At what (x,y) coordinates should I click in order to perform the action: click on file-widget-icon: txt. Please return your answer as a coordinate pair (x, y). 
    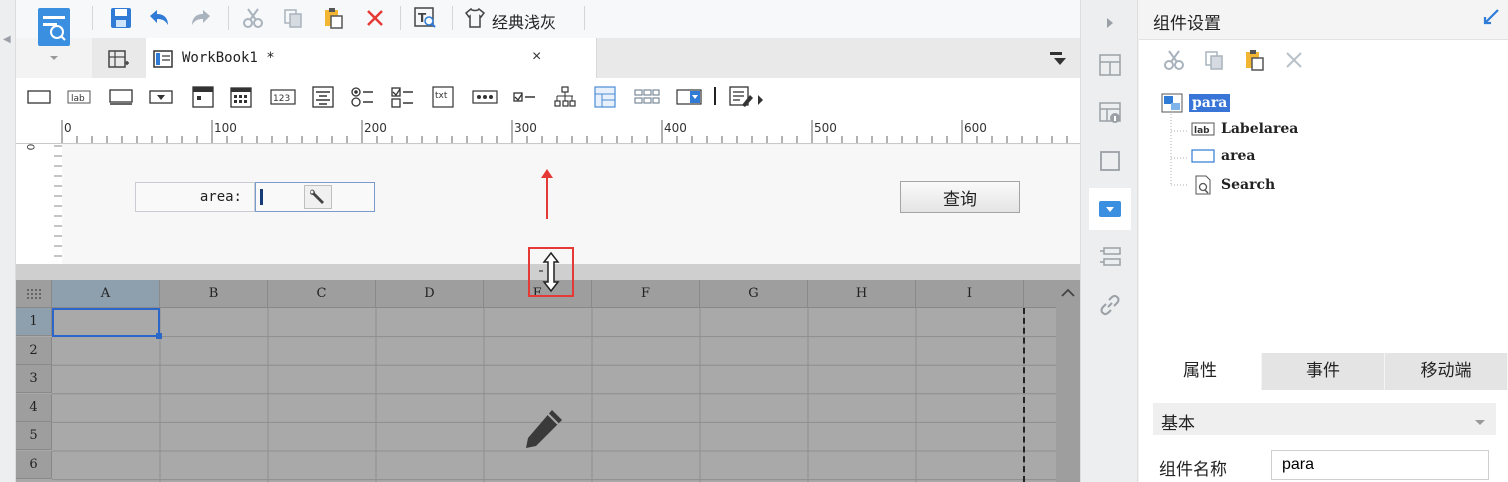
    Looking at the image, I should click on (443, 97).